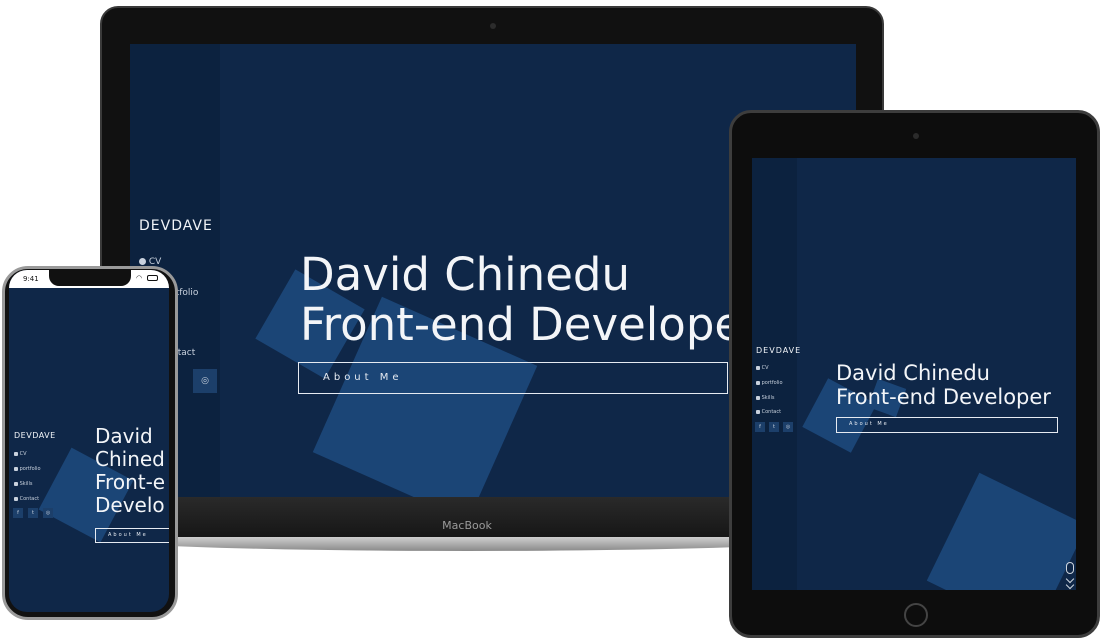  I want to click on hero-title: David Chinedu Front-end Developer, so click(943, 385).